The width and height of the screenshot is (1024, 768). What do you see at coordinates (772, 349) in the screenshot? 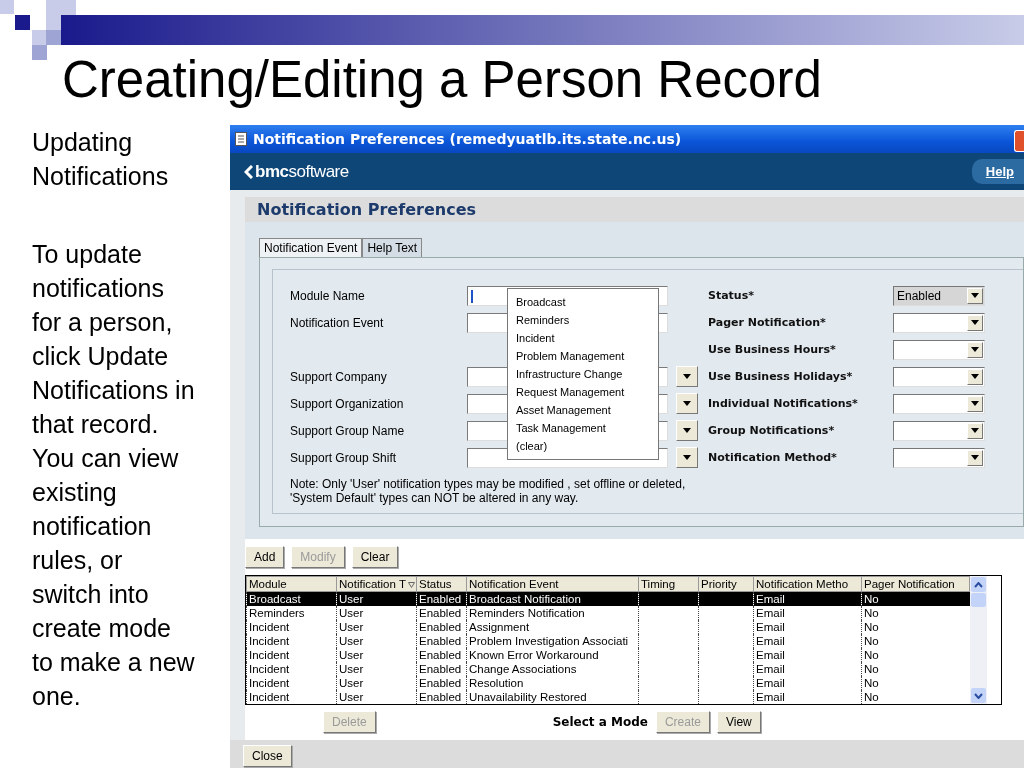
I see `field-label: Use Business Hours*` at bounding box center [772, 349].